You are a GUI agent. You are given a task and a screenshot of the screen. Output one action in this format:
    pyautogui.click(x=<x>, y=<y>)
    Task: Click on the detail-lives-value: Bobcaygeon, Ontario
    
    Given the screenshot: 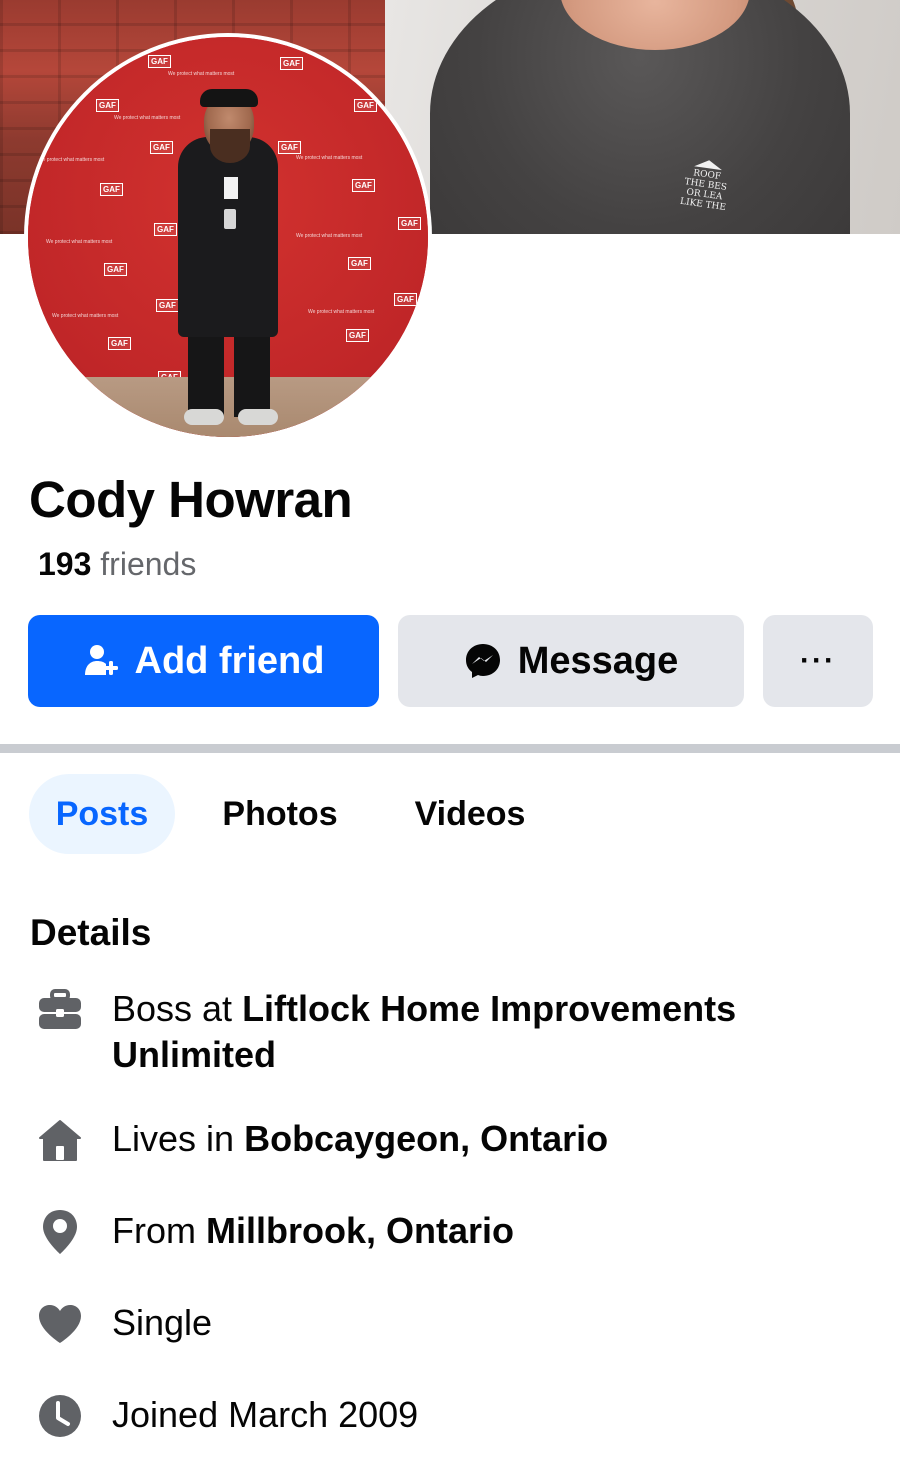 What is the action you would take?
    pyautogui.click(x=426, y=1138)
    